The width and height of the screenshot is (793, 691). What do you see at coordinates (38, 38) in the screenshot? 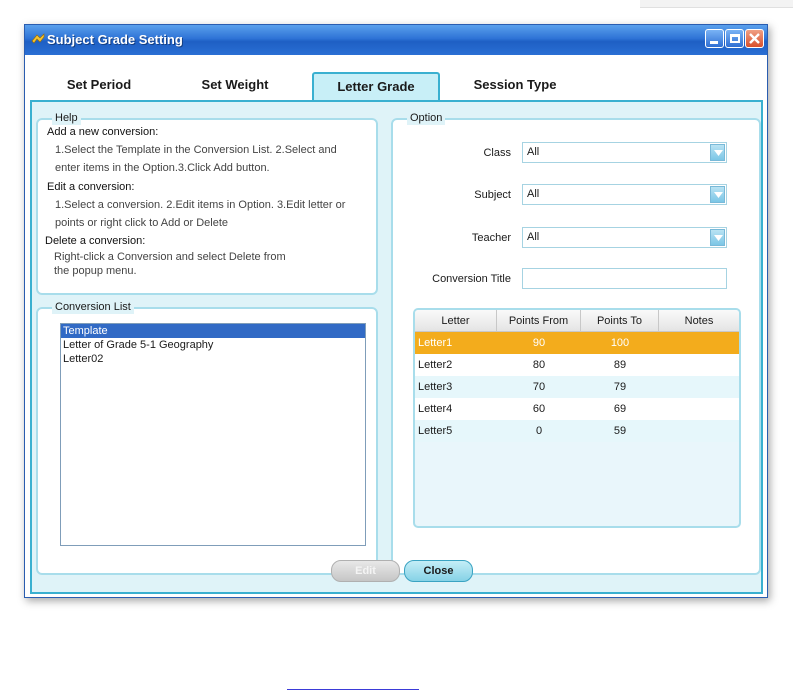
I see `app-icon` at bounding box center [38, 38].